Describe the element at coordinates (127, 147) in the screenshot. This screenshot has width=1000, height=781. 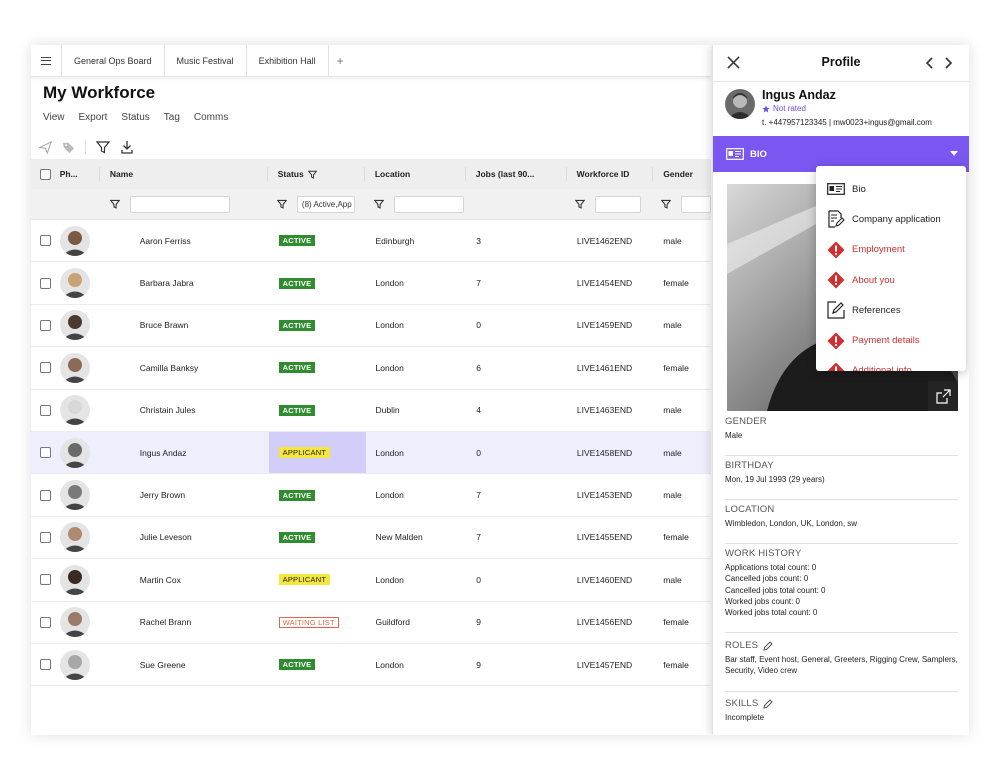
I see `download-icon` at that location.